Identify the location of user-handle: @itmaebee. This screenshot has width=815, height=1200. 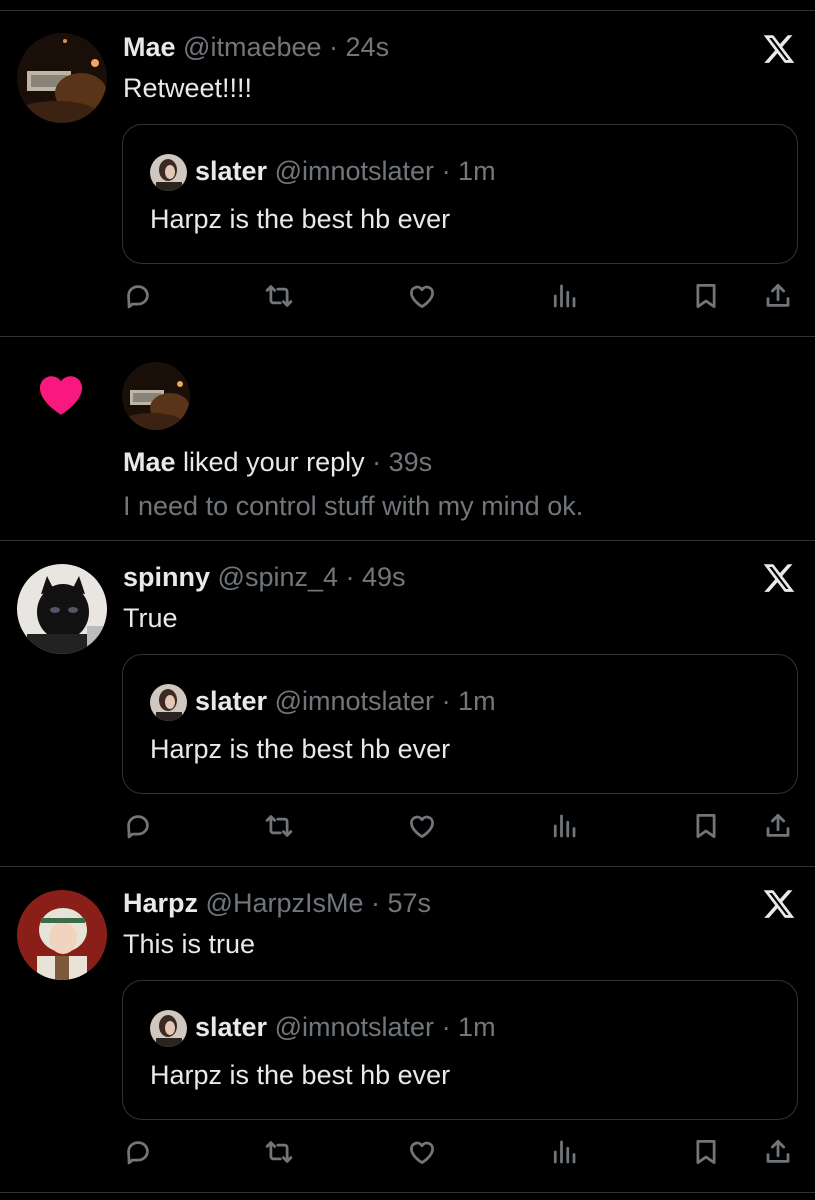
(252, 47).